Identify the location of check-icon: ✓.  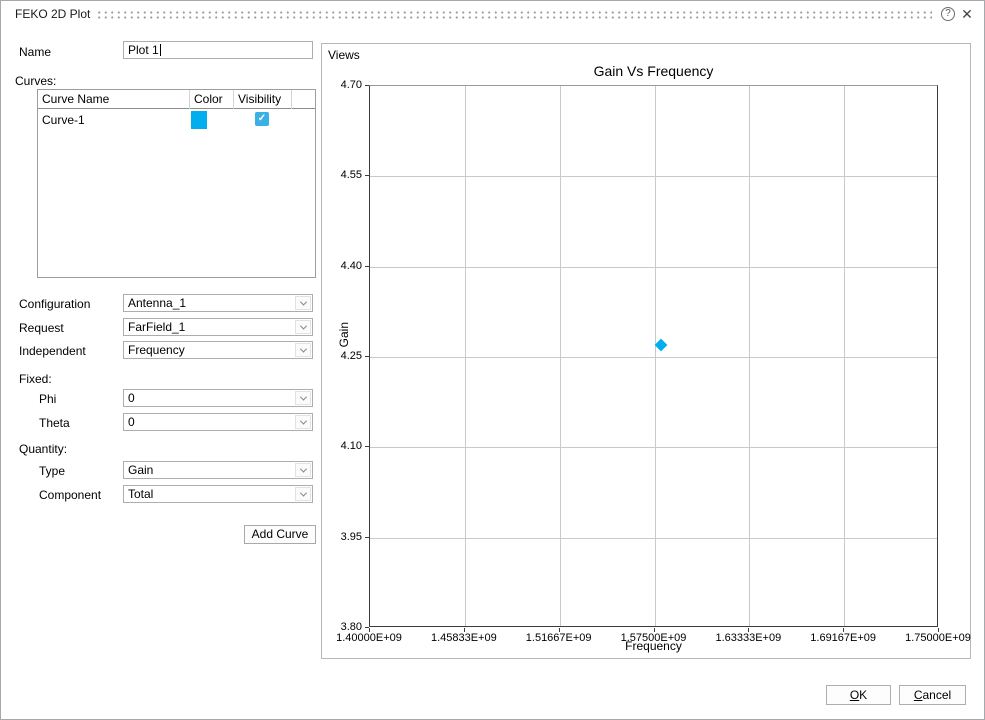
(262, 118).